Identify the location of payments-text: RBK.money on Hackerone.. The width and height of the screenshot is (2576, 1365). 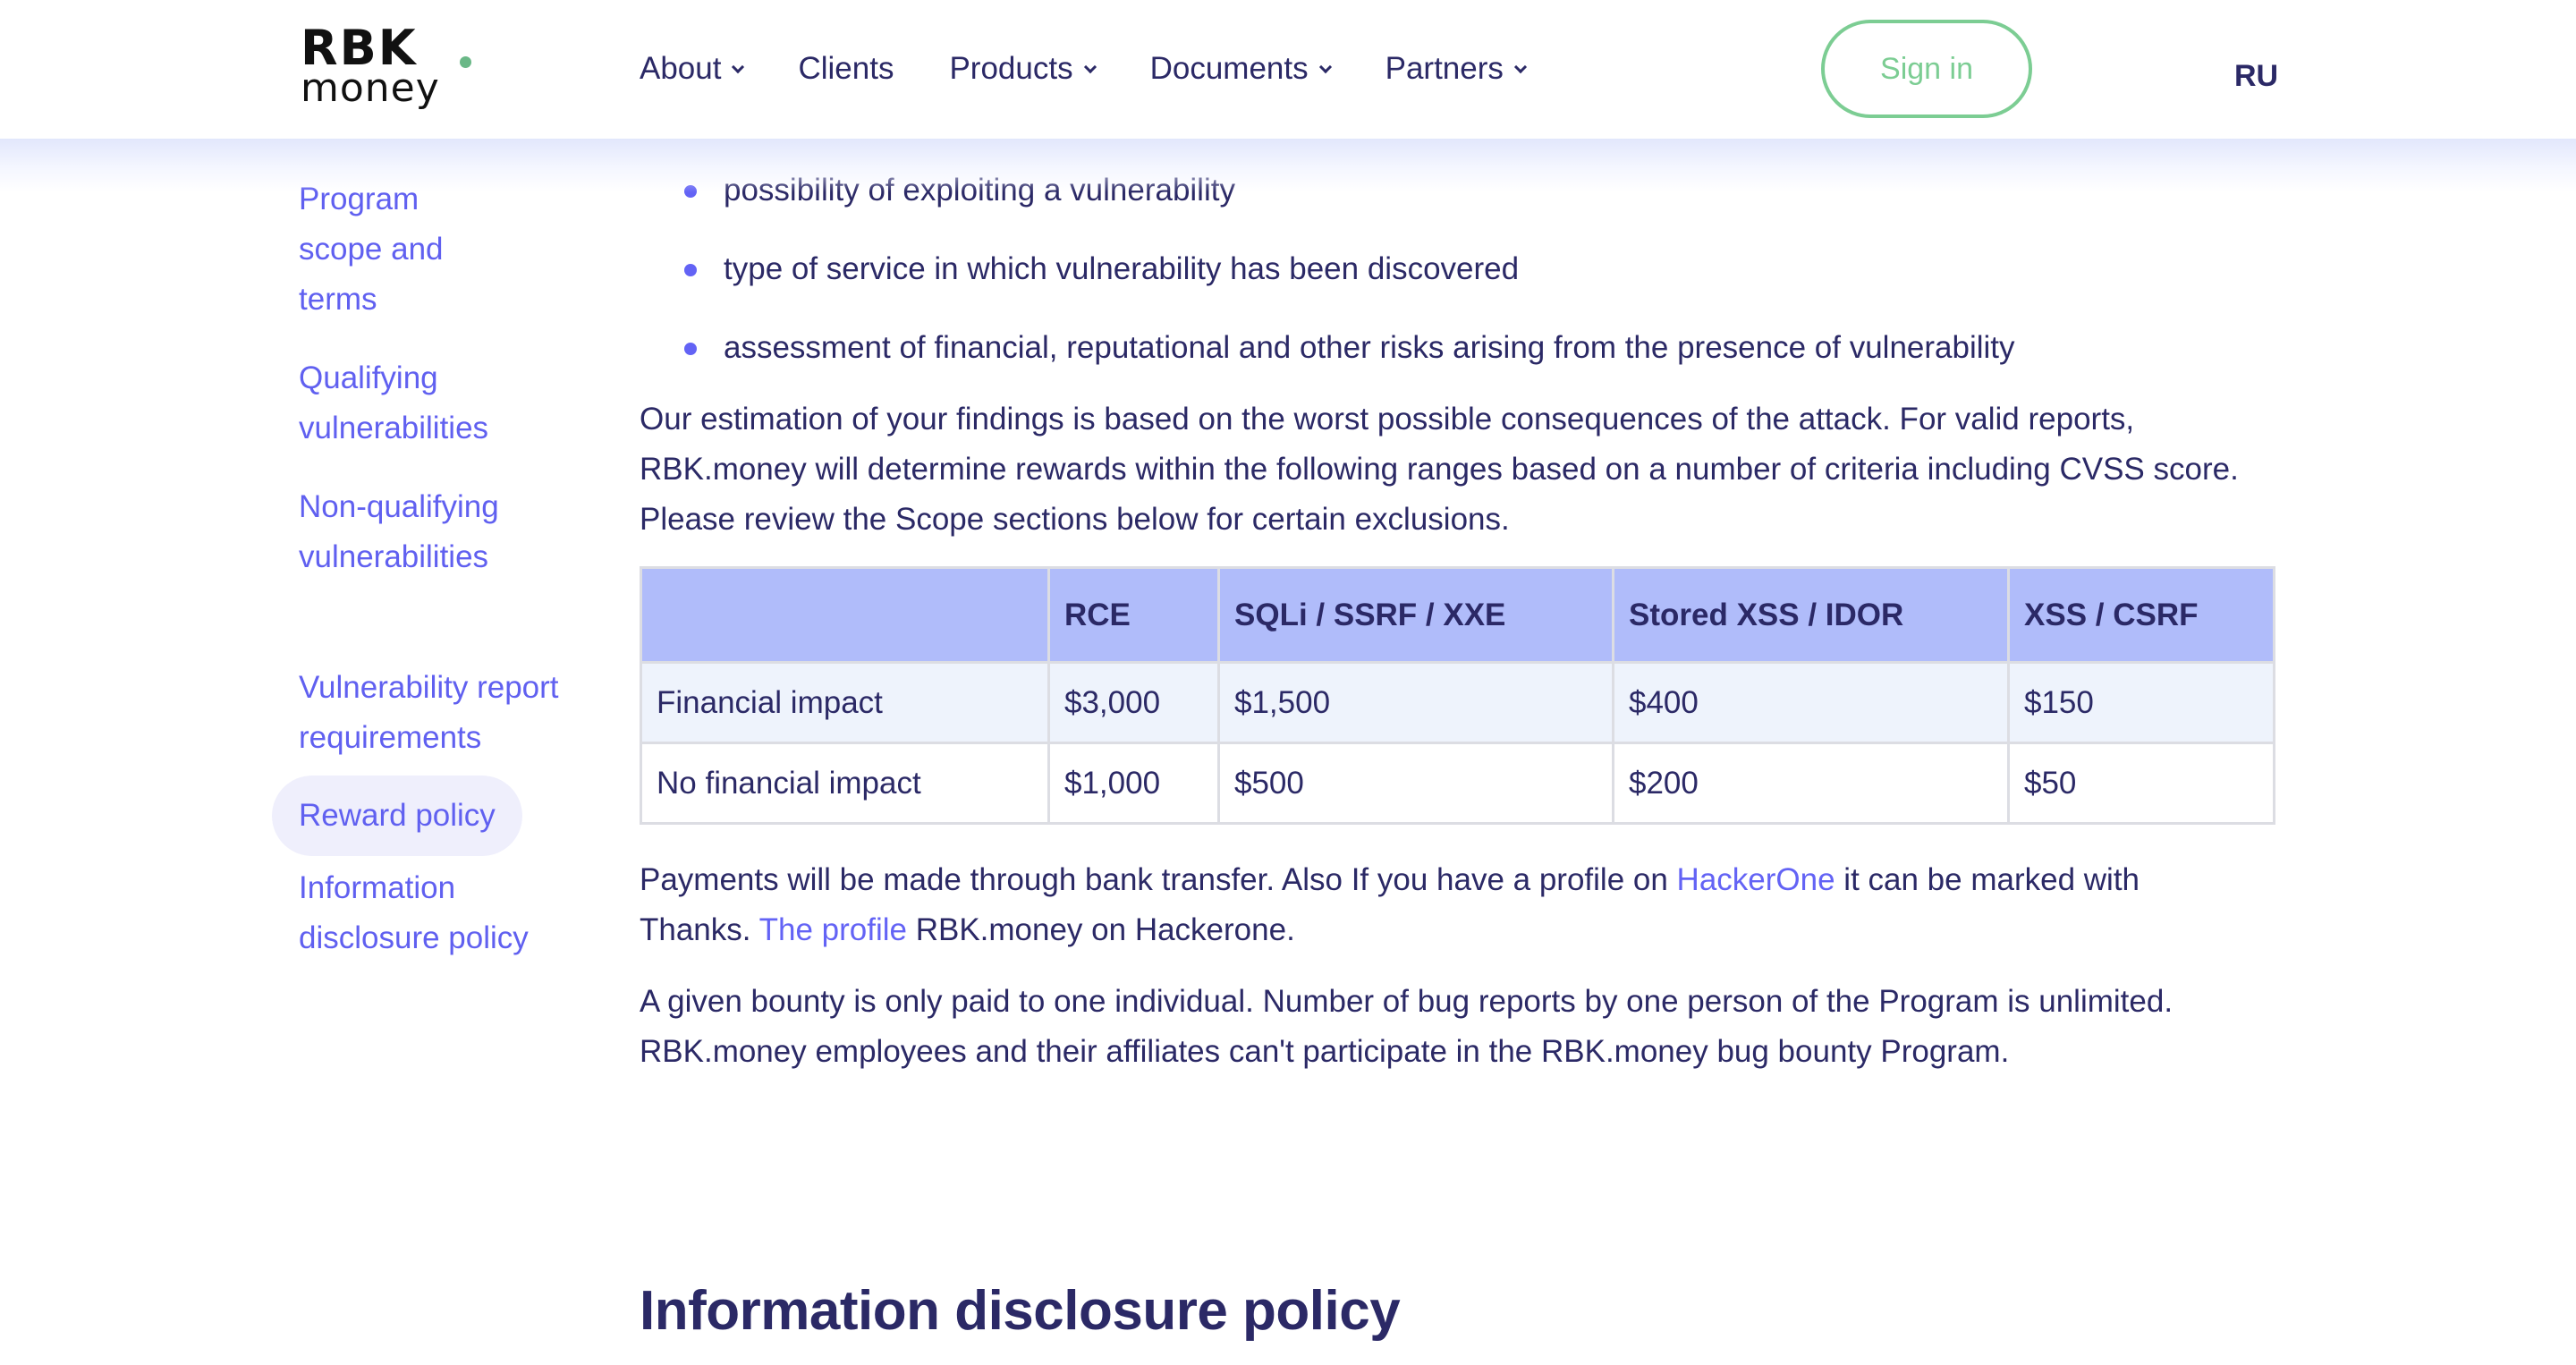
(1100, 930).